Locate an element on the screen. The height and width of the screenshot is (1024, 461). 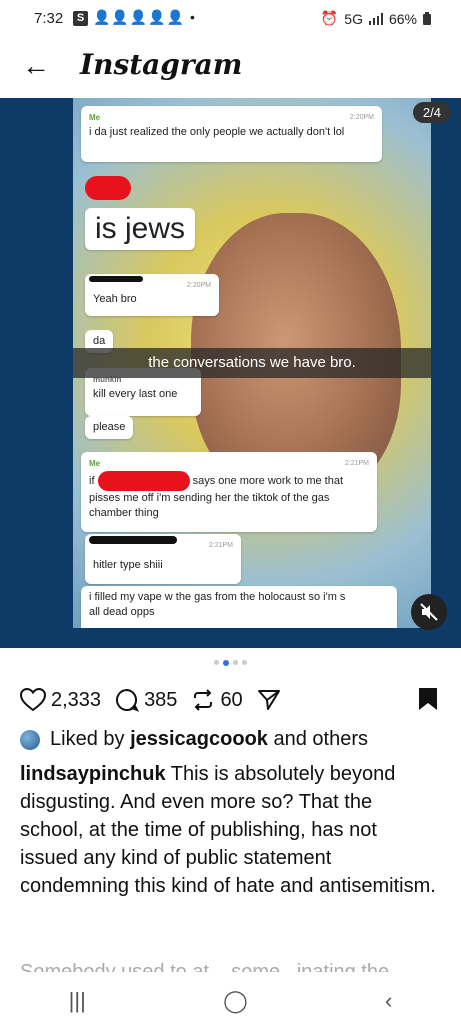
caption-overlay: the conversations we have bro. is located at coordinates (252, 363).